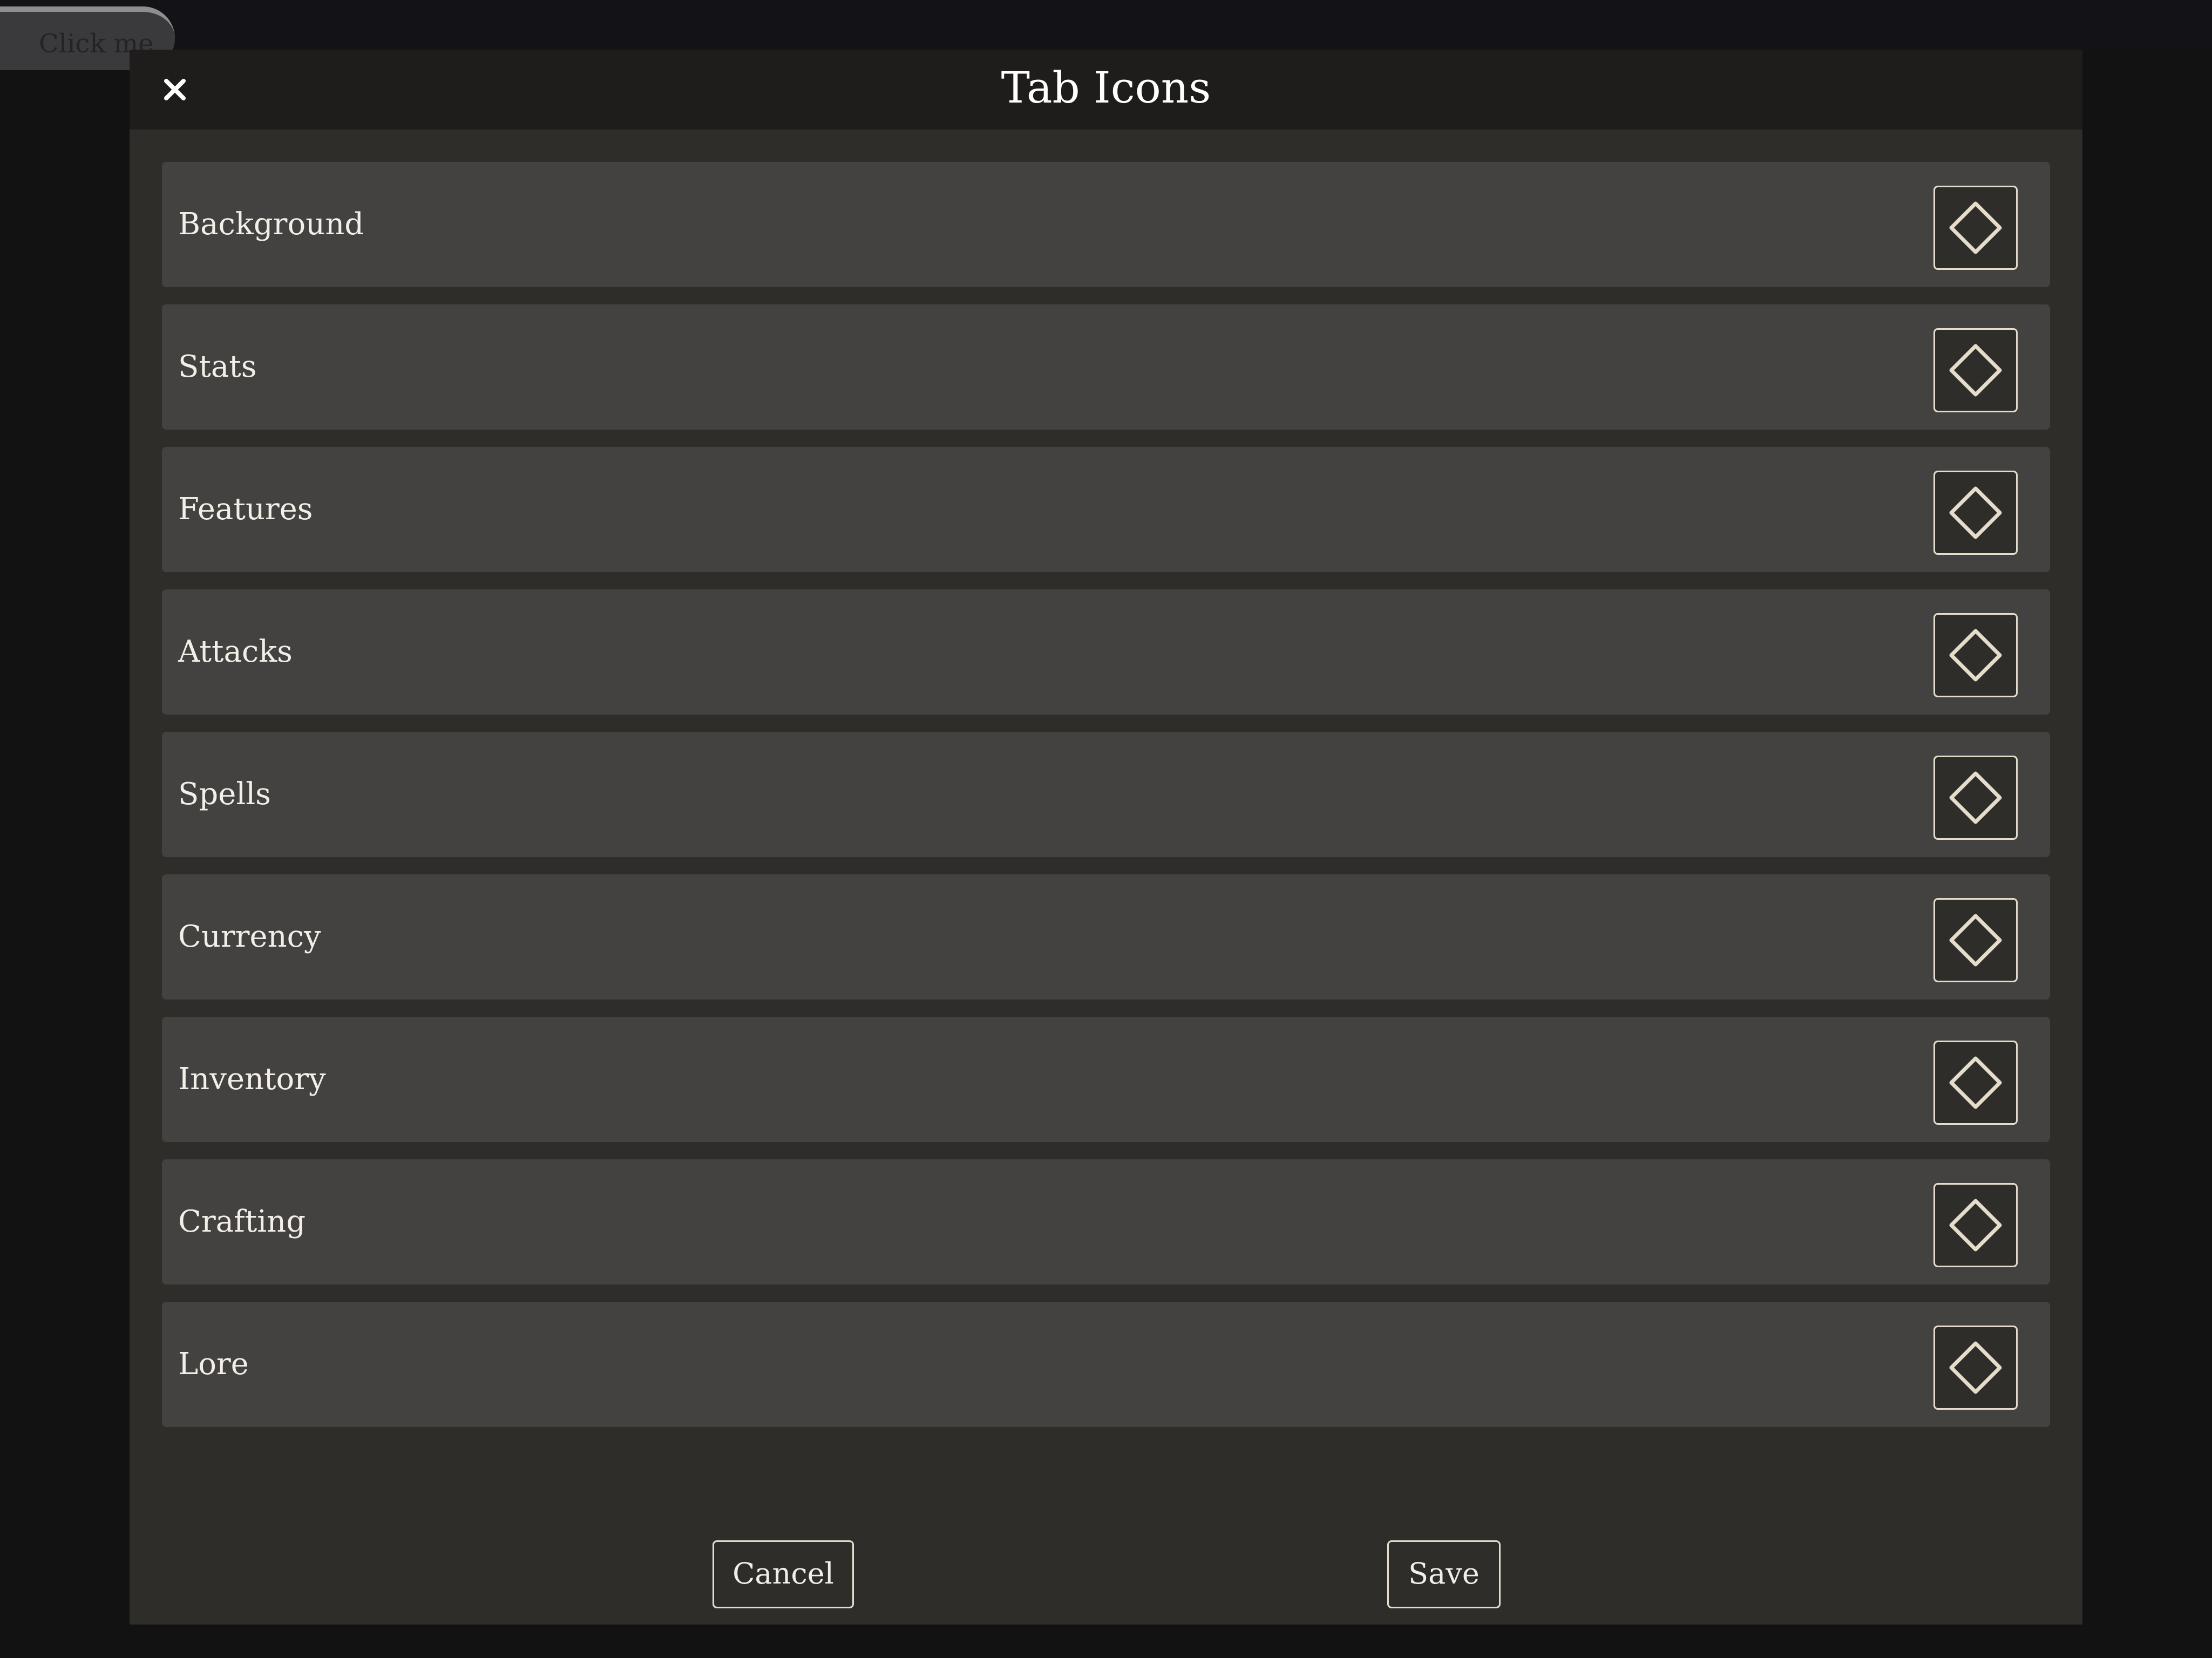 This screenshot has height=1658, width=2212. Describe the element at coordinates (783, 1574) in the screenshot. I see `cancel-button: Cancel` at that location.